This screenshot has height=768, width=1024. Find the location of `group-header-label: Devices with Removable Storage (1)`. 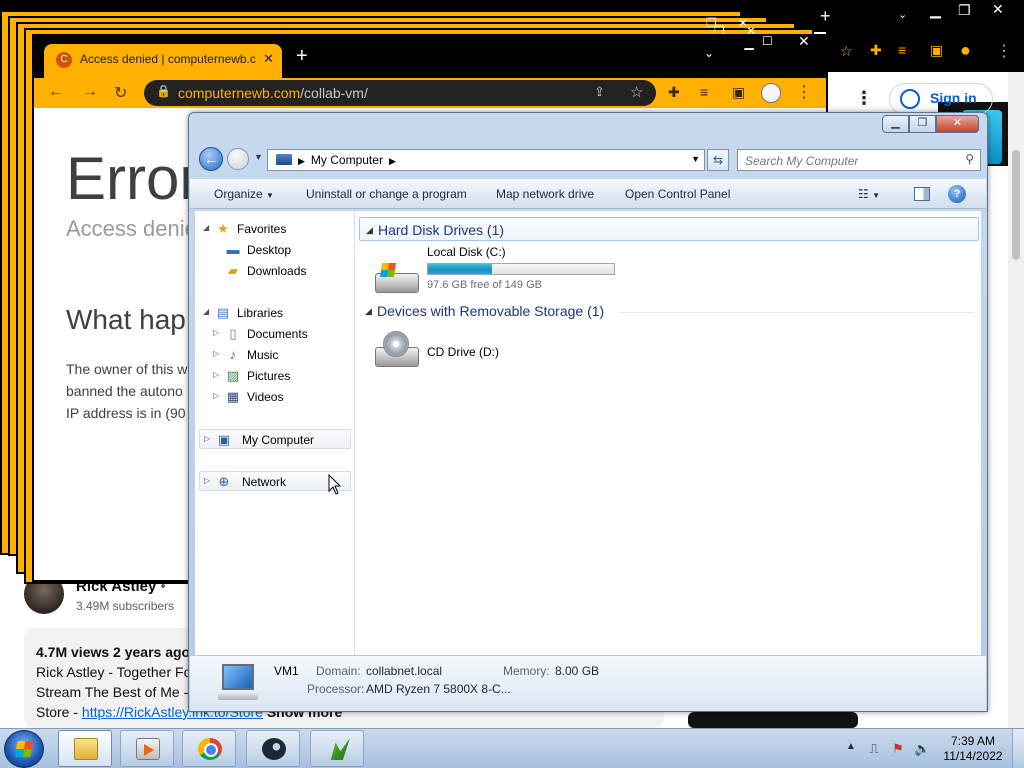

group-header-label: Devices with Removable Storage (1) is located at coordinates (491, 311).